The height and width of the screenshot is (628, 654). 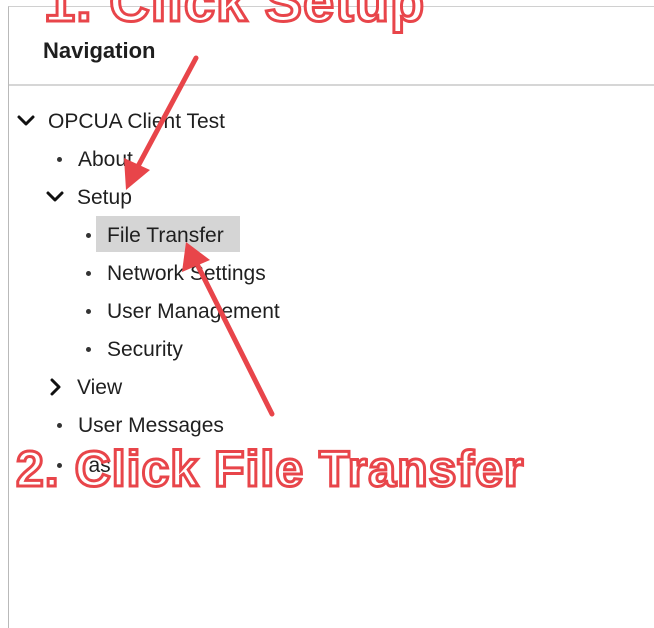 I want to click on tree-item-setup: Setup, so click(x=88, y=197).